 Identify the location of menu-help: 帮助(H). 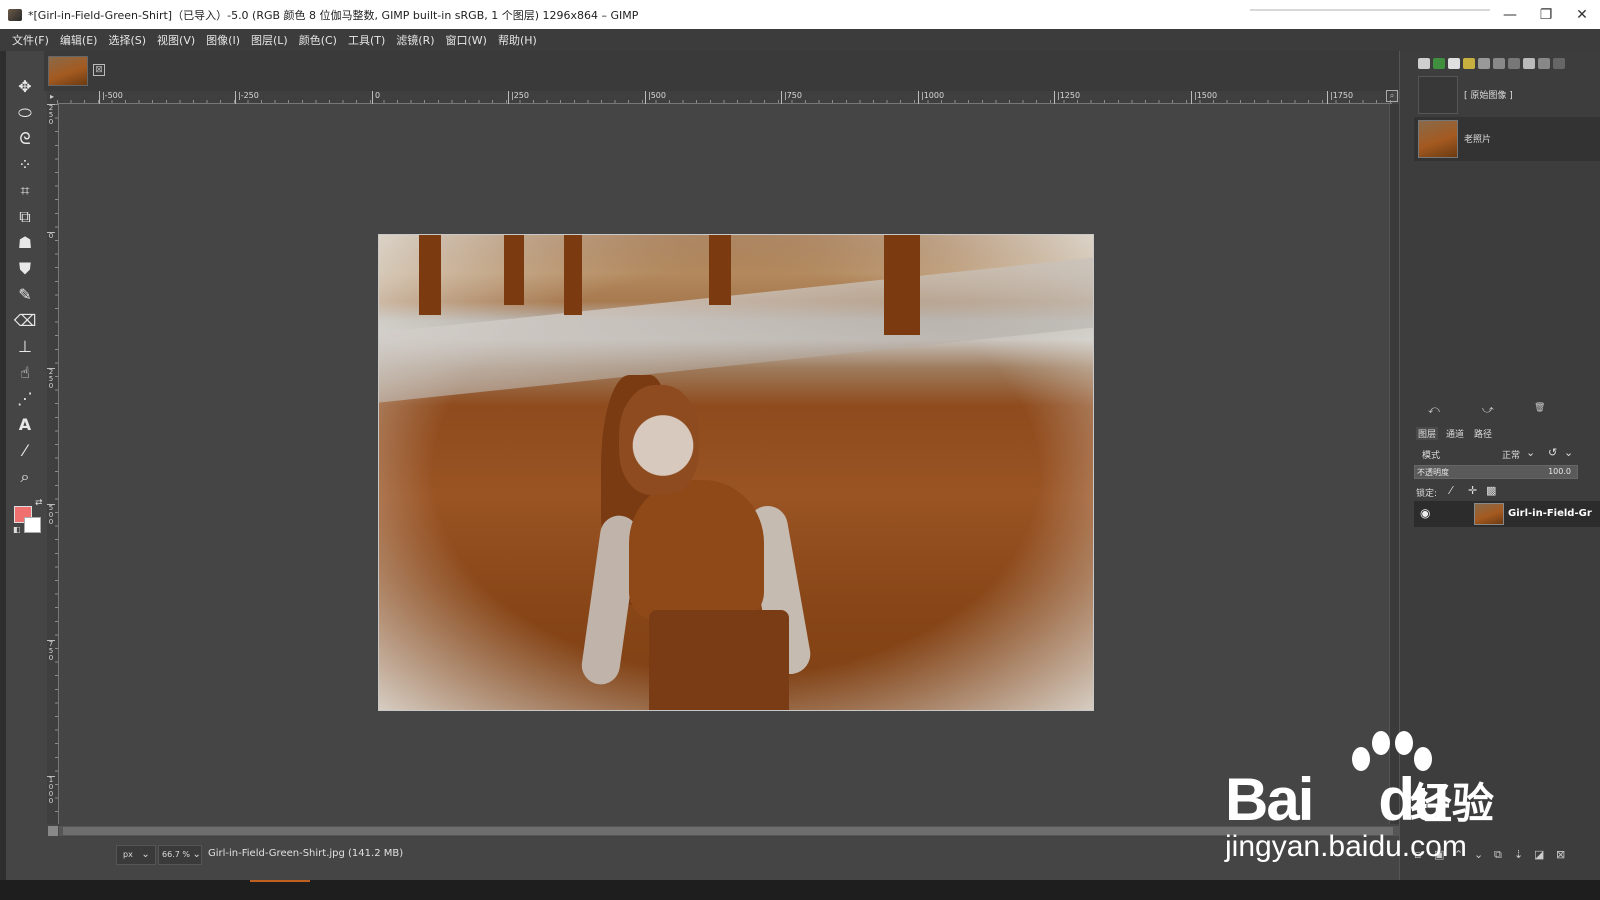
(517, 40).